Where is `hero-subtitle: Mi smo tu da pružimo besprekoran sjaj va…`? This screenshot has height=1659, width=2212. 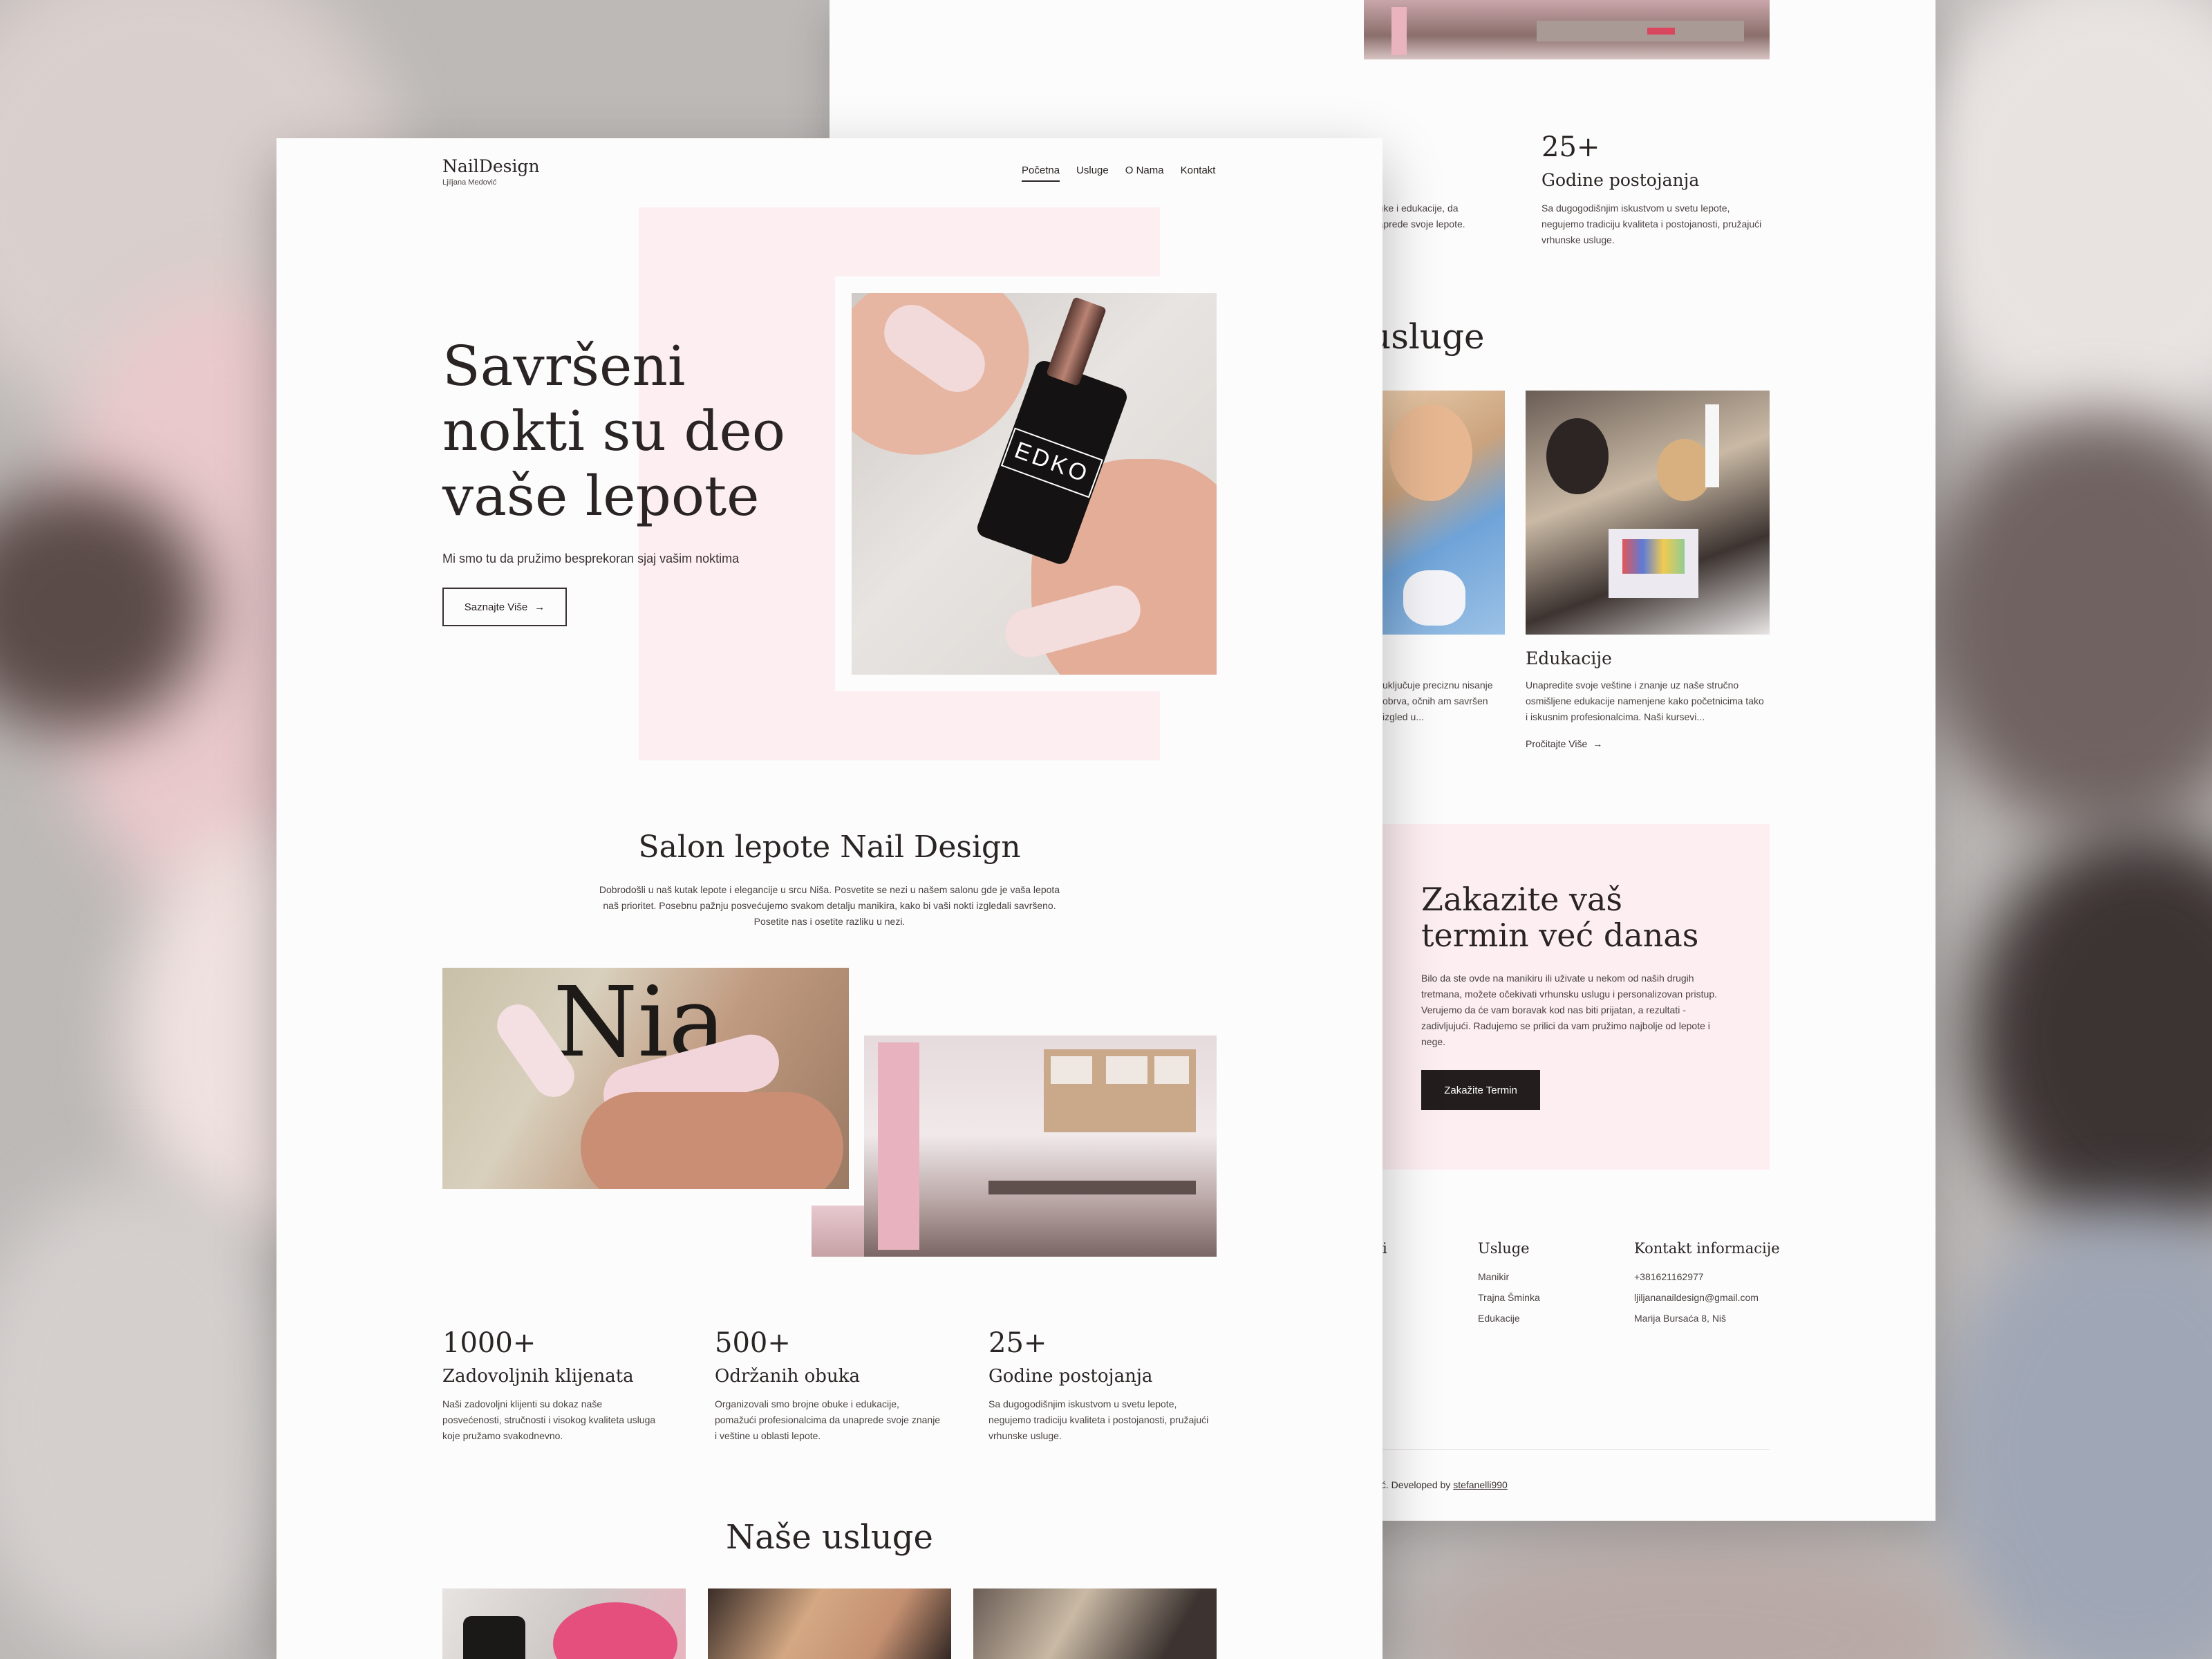 hero-subtitle: Mi smo tu da pružimo besprekoran sjaj va… is located at coordinates (591, 558).